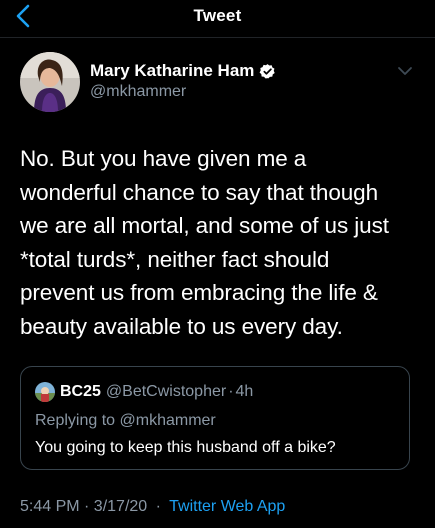  I want to click on author-name-row: Mary Katharine Ham, so click(183, 71).